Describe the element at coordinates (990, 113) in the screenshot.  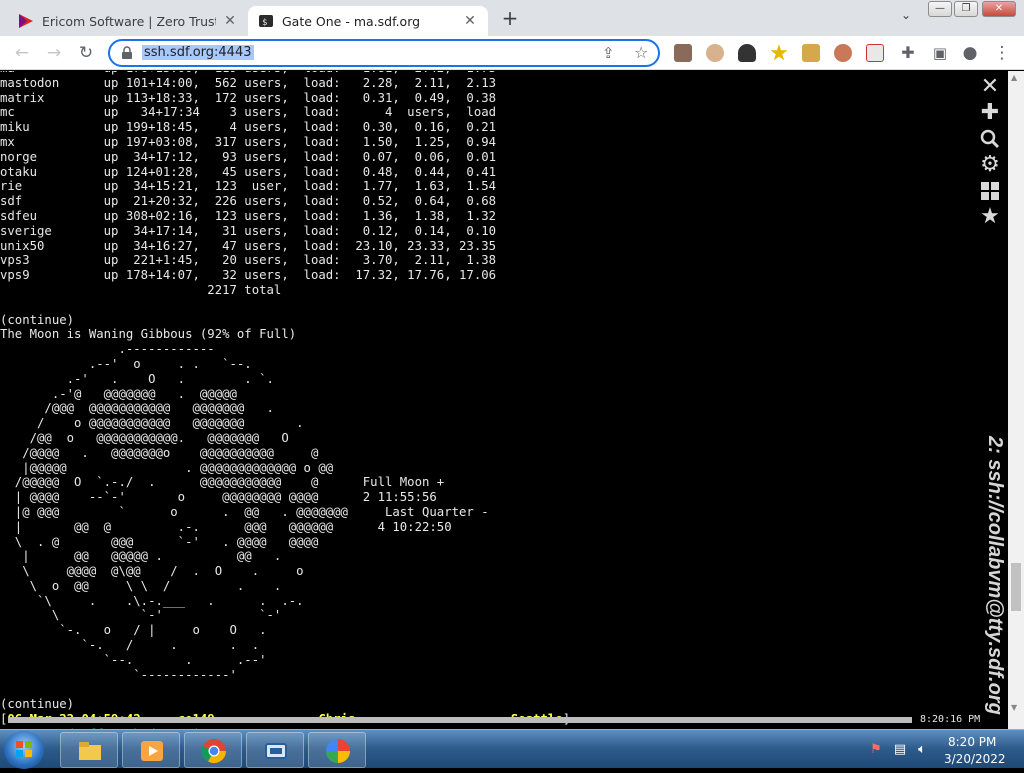
I see `new-terminal-plus-icon: ✚` at that location.